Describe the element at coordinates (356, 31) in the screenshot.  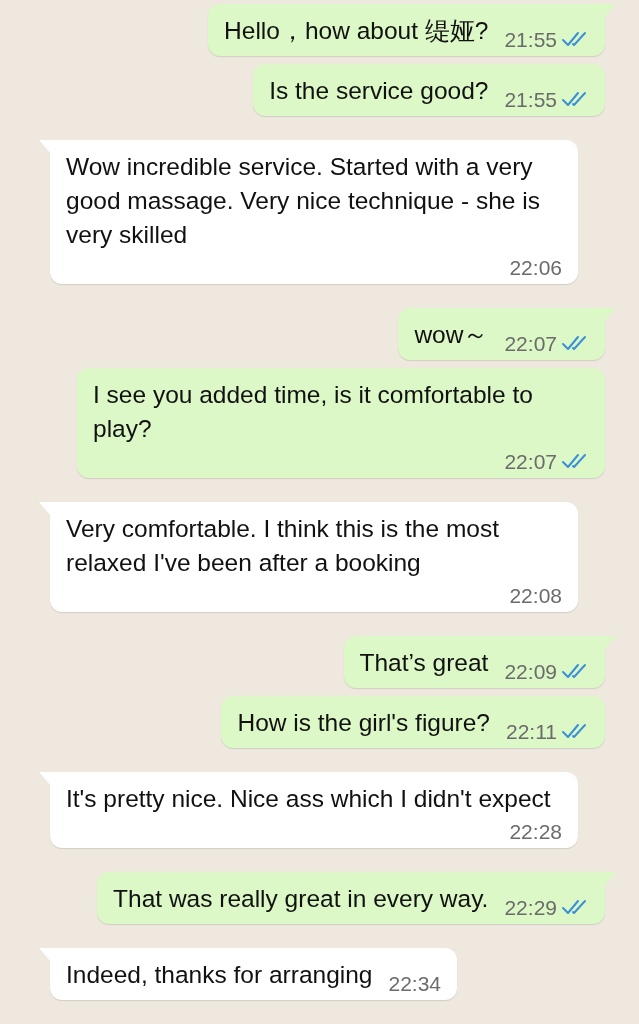
I see `message-text: Hello，how about 缇娅?` at that location.